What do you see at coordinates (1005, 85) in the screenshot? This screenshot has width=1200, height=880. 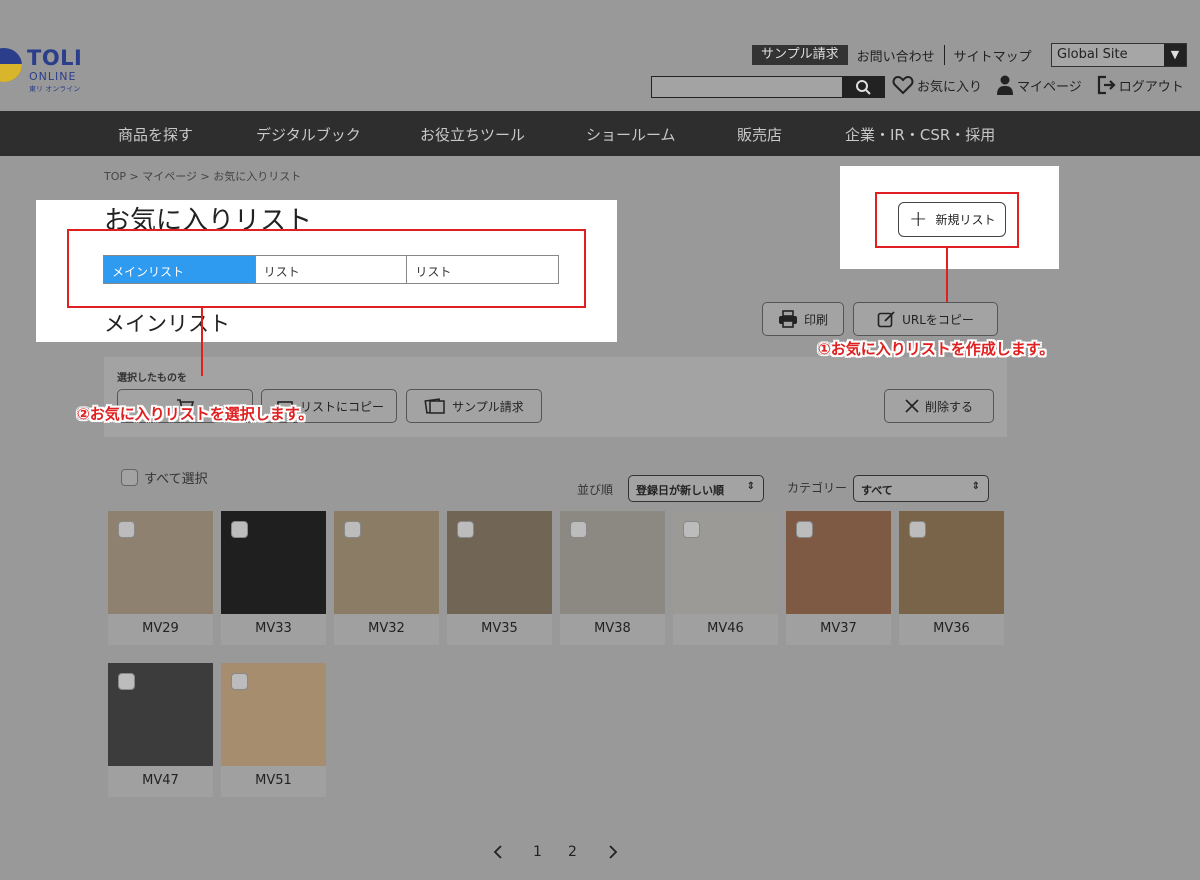 I see `user-icon` at bounding box center [1005, 85].